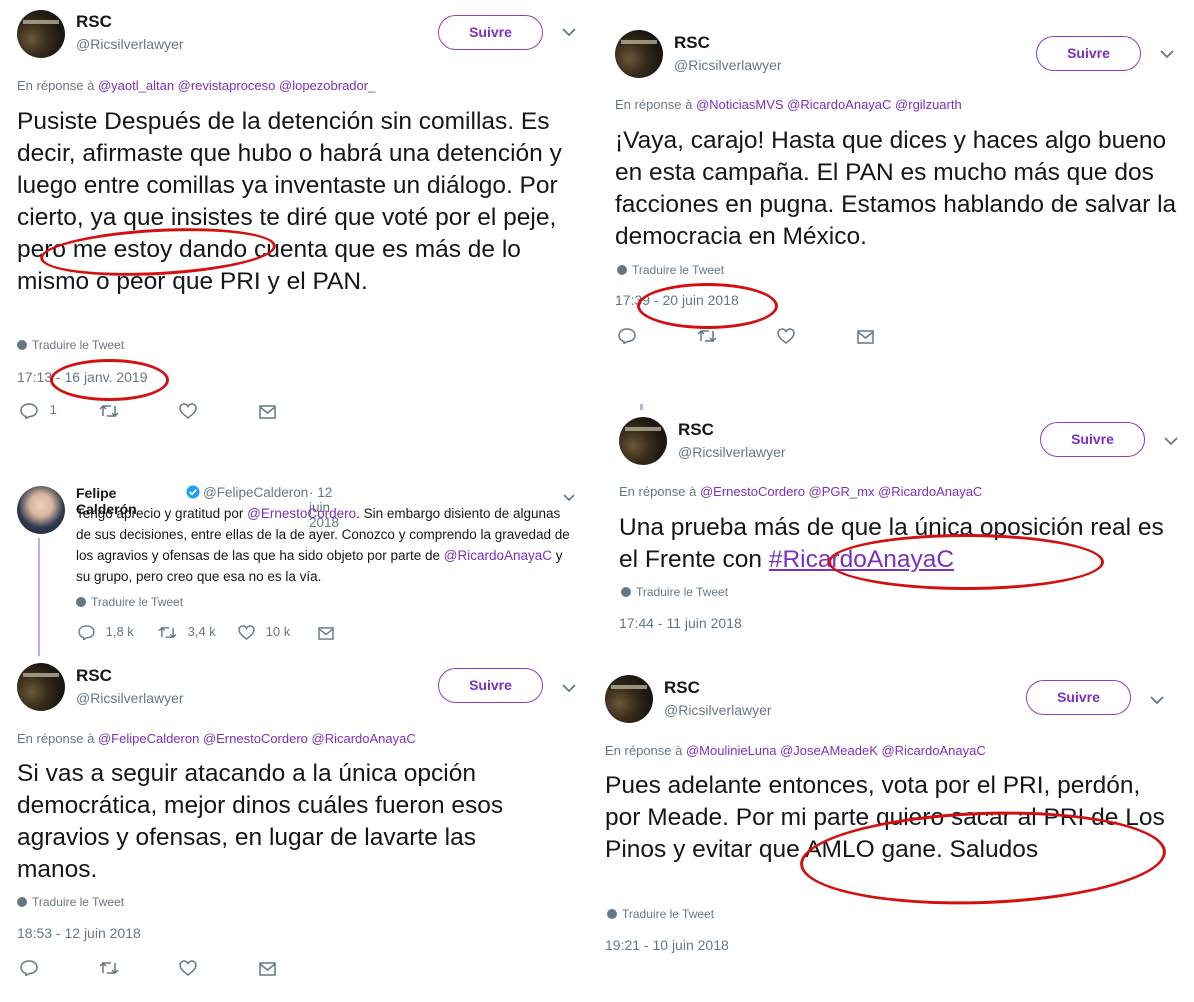 The width and height of the screenshot is (1194, 1002). I want to click on mention-link: @ErnestoCordero, so click(301, 513).